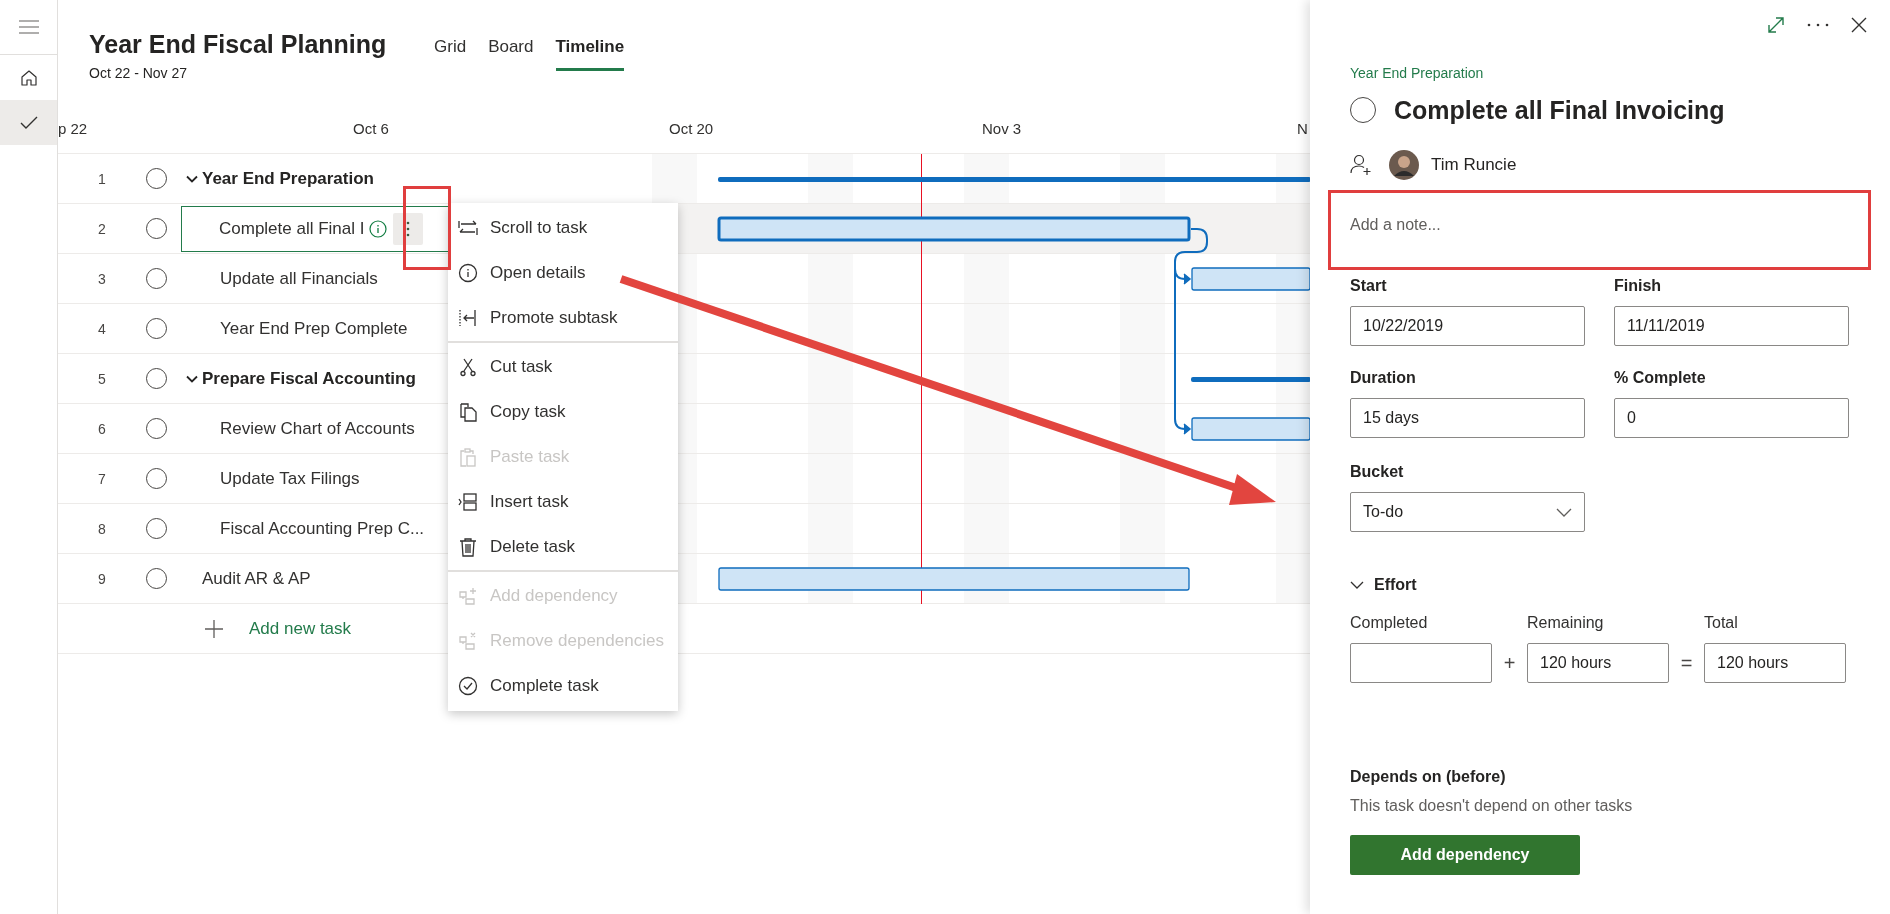  I want to click on clipboard-icon, so click(468, 456).